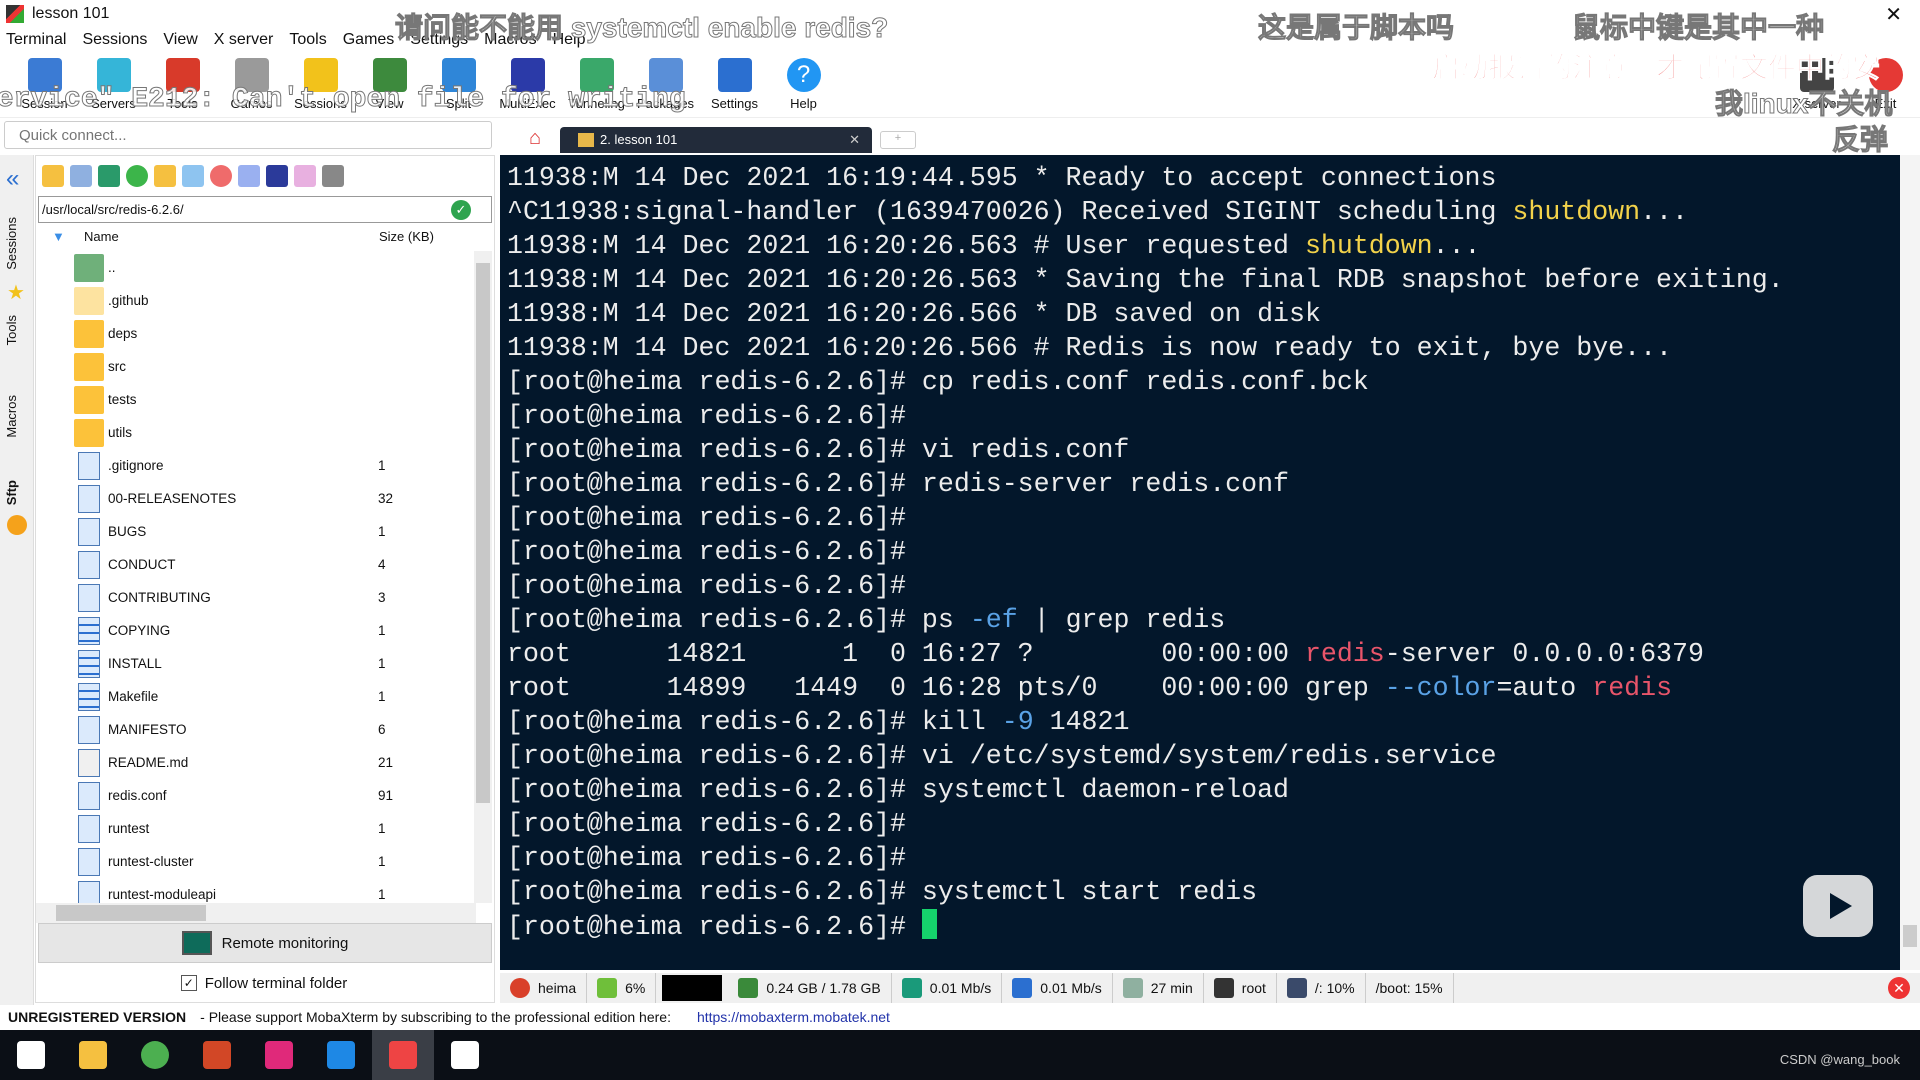 The height and width of the screenshot is (1080, 1920). Describe the element at coordinates (113, 209) in the screenshot. I see `path-value: /usr/local/src/redis-6.2.6/` at that location.